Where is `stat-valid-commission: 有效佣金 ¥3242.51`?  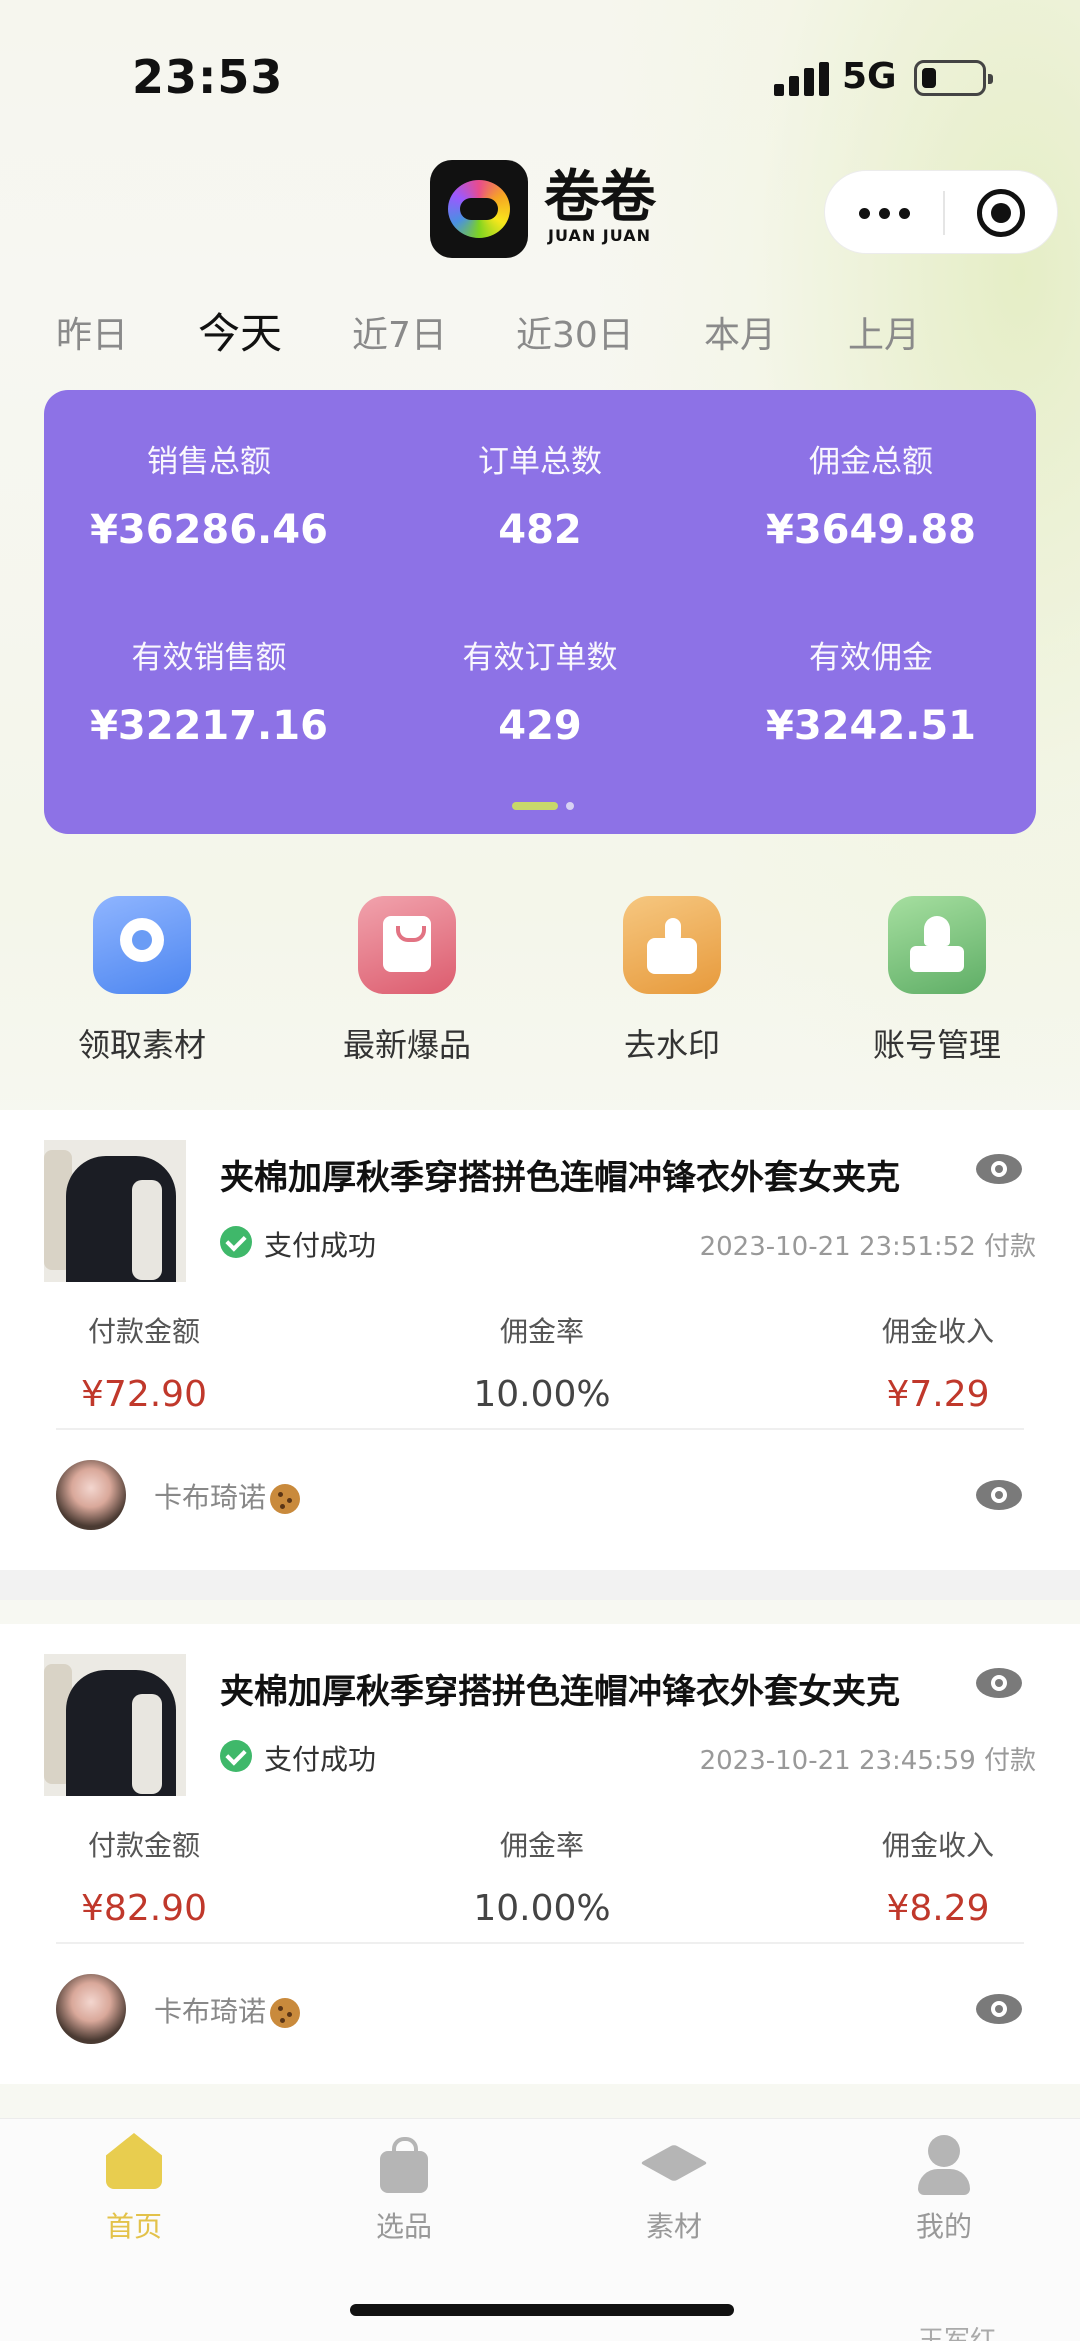 stat-valid-commission: 有效佣金 ¥3242.51 is located at coordinates (871, 690).